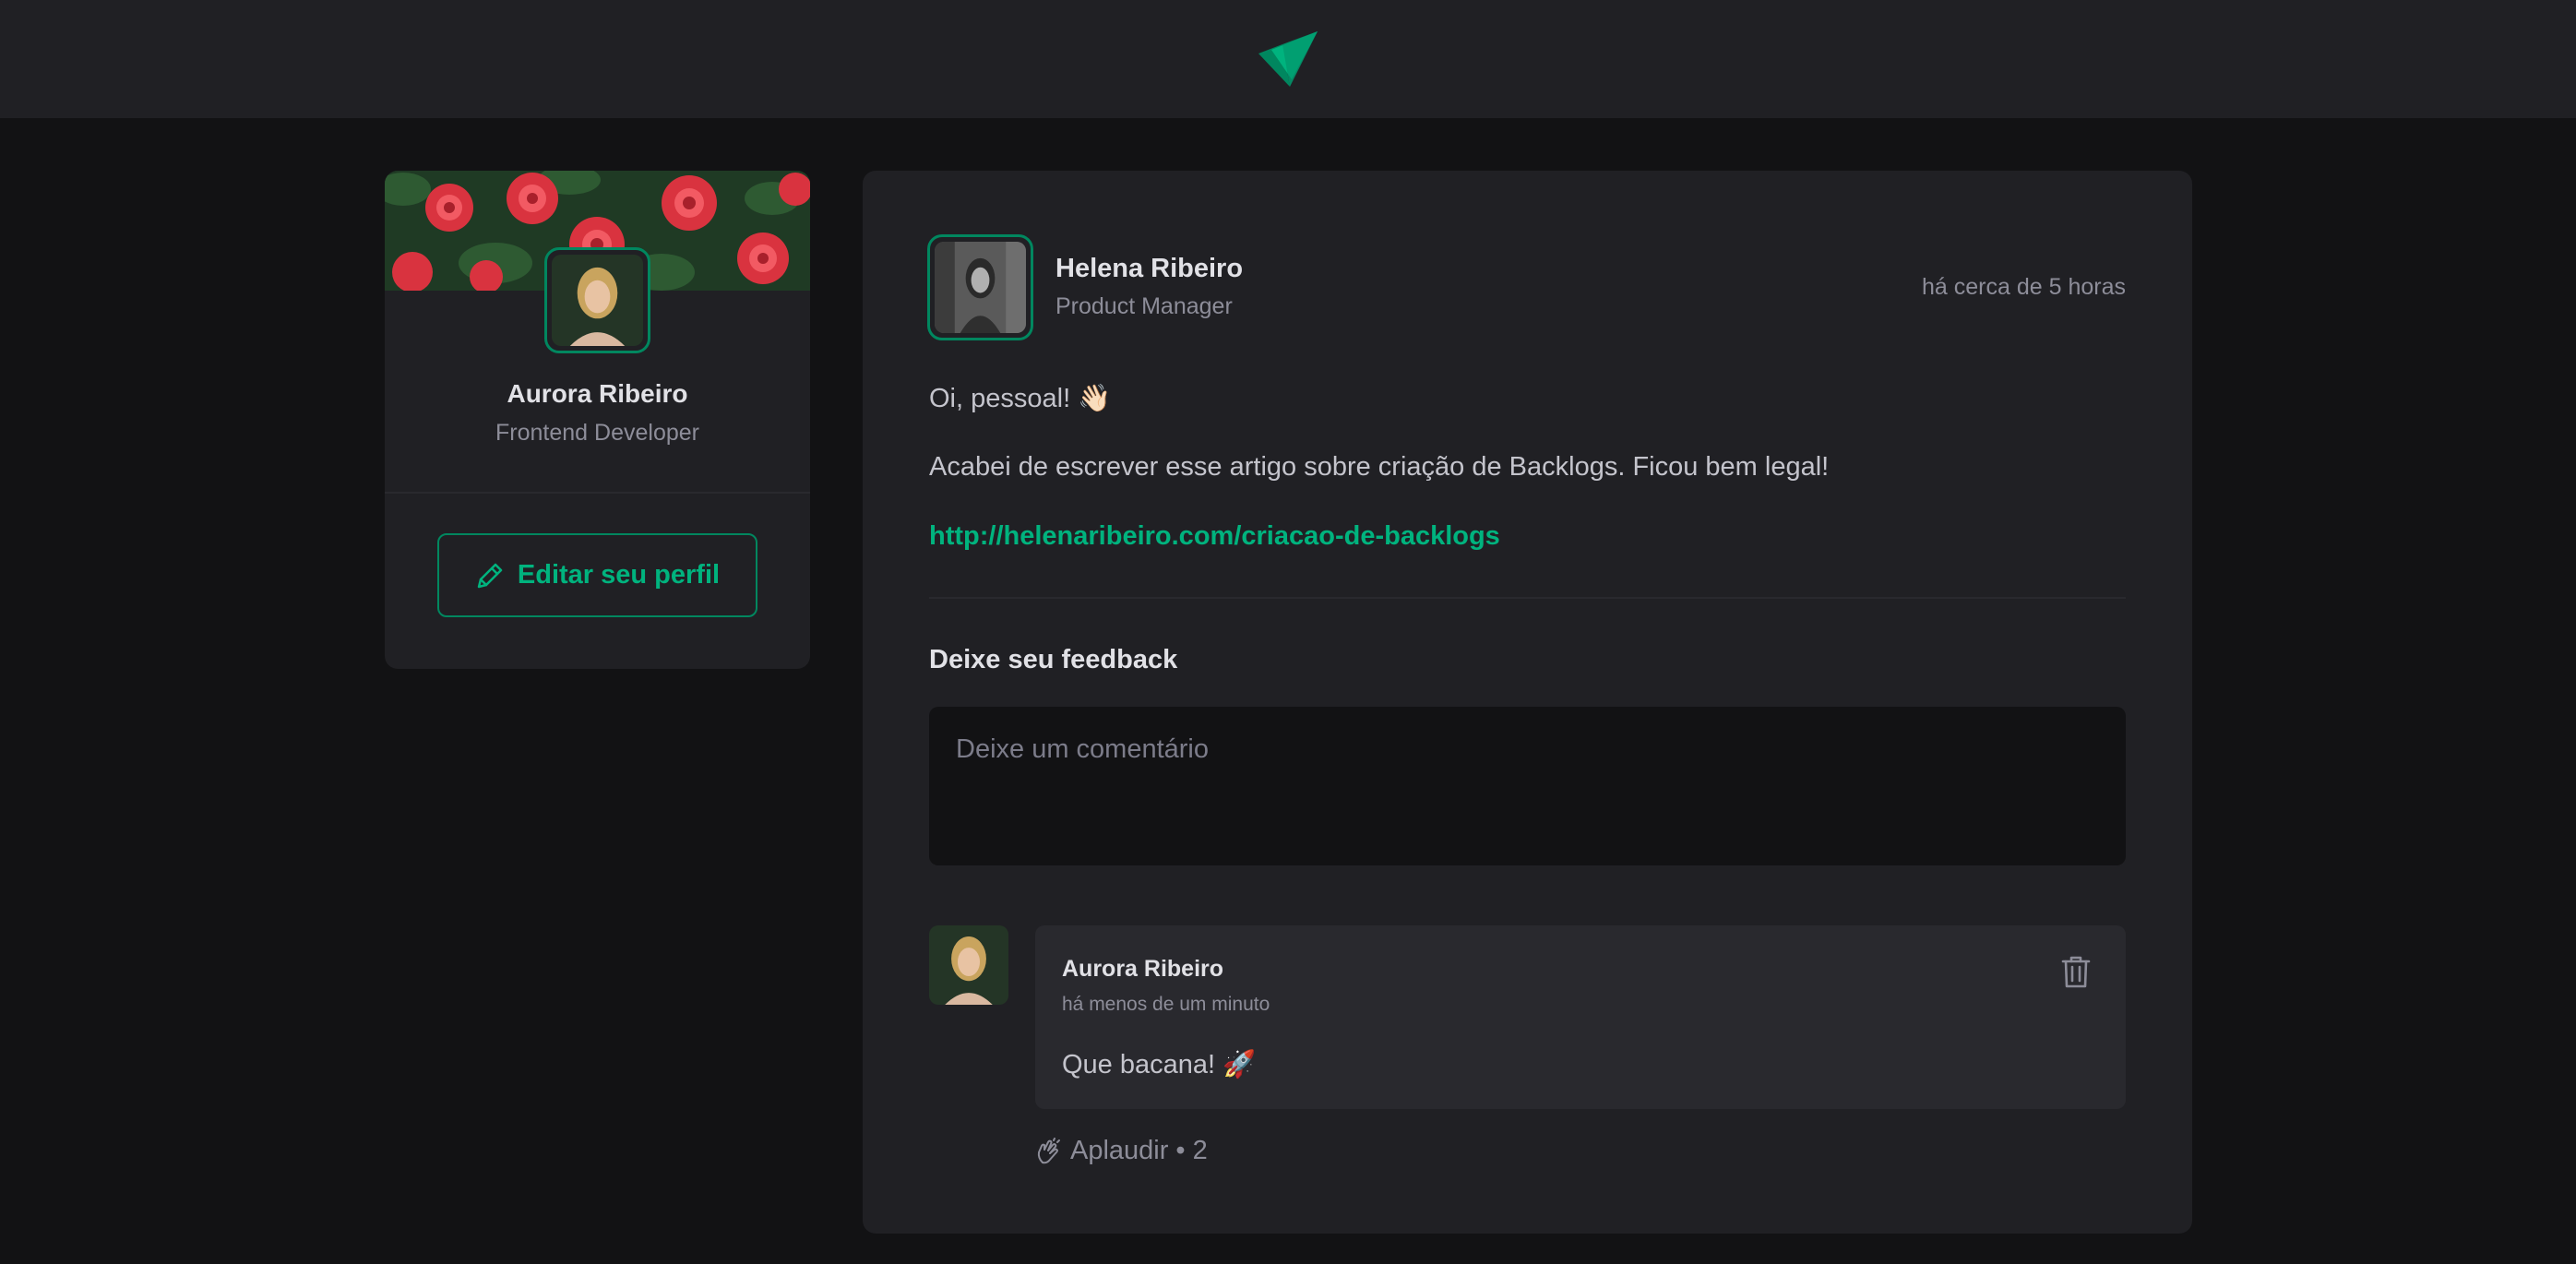 The image size is (2576, 1264). What do you see at coordinates (1053, 659) in the screenshot?
I see `feedback-title: Deixe seu feedback` at bounding box center [1053, 659].